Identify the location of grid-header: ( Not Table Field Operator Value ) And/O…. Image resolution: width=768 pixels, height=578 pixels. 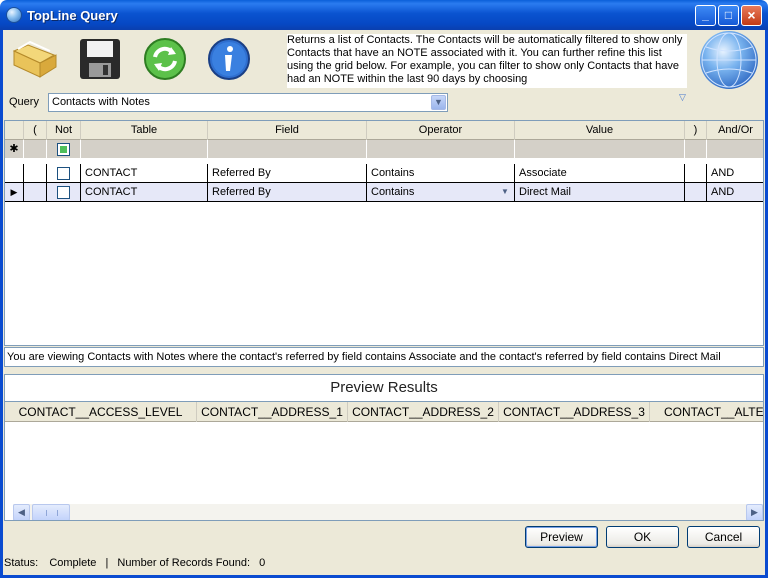
(384, 130).